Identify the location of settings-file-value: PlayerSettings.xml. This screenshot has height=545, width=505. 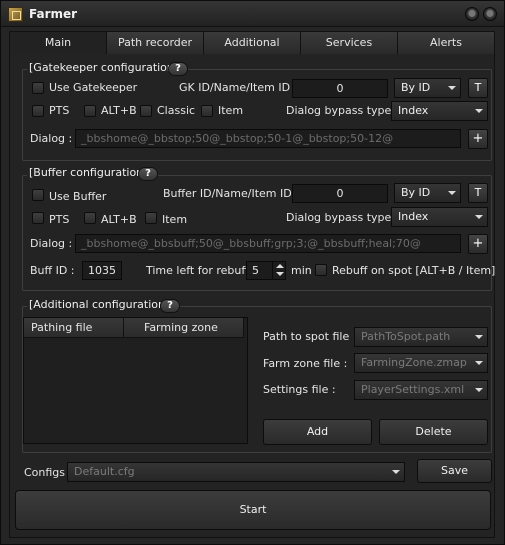
(413, 389).